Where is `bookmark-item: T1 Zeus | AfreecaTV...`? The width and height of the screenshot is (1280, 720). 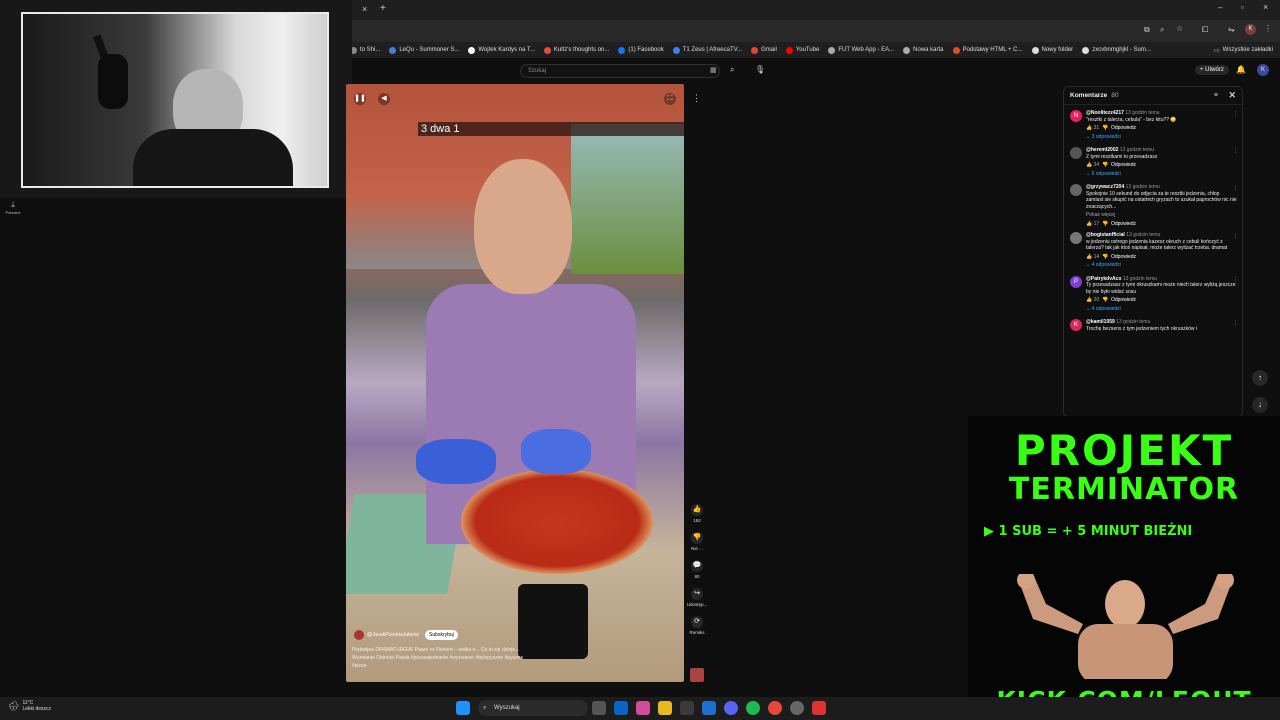 bookmark-item: T1 Zeus | AfreecaTV... is located at coordinates (707, 50).